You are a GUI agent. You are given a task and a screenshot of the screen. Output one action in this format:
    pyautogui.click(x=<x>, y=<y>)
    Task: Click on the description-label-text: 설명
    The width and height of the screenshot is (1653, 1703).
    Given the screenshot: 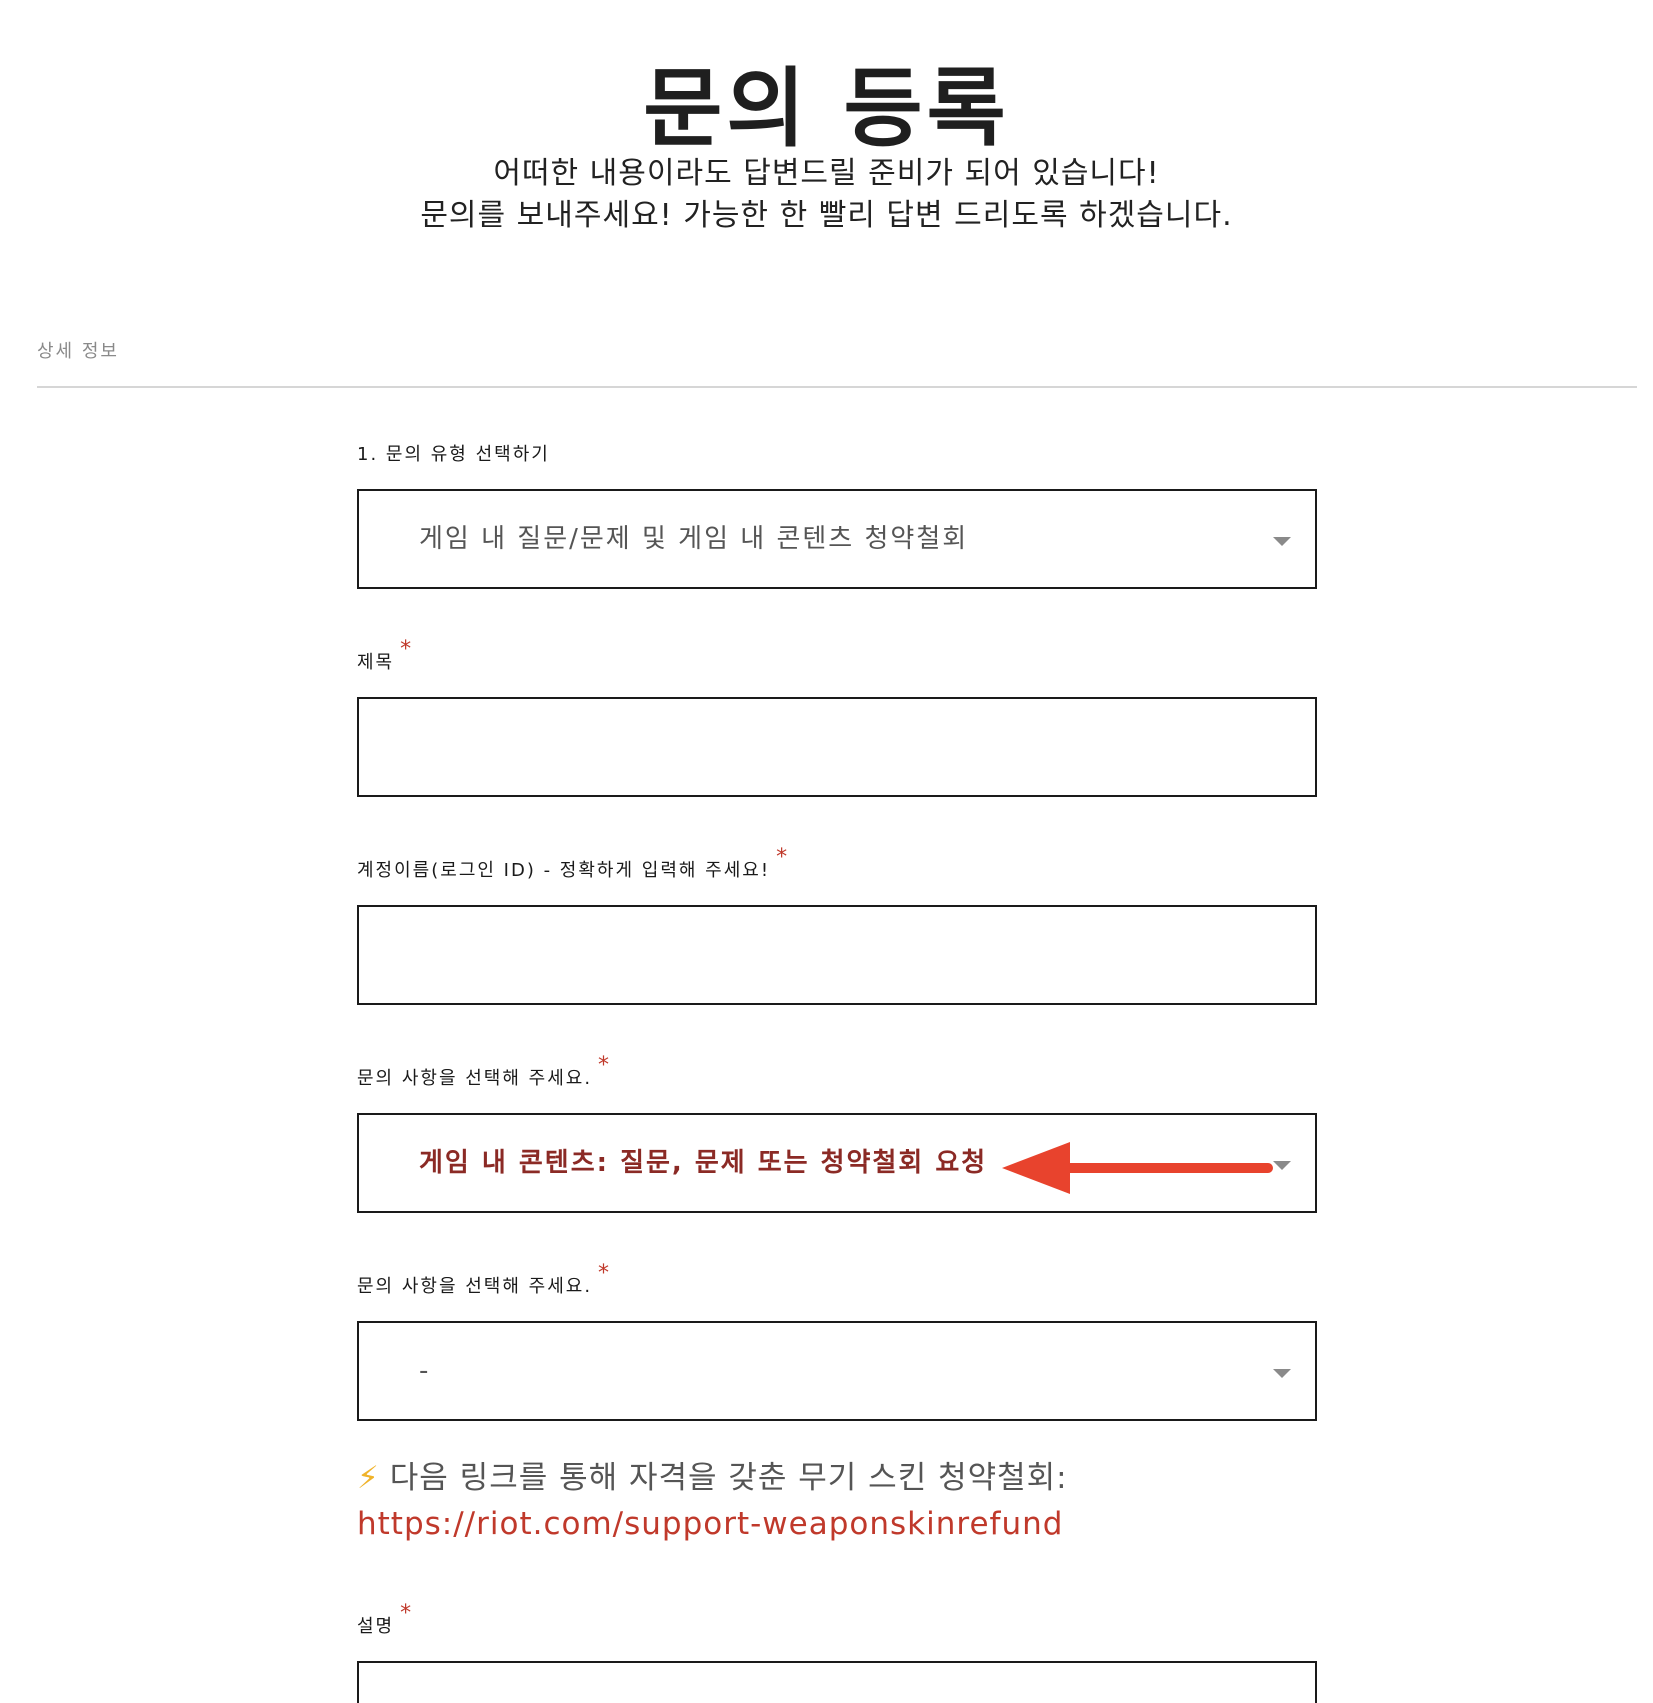 What is the action you would take?
    pyautogui.click(x=376, y=1626)
    